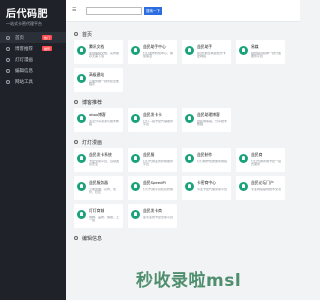  I want to click on section-title-text: 博客推荐, so click(92, 102).